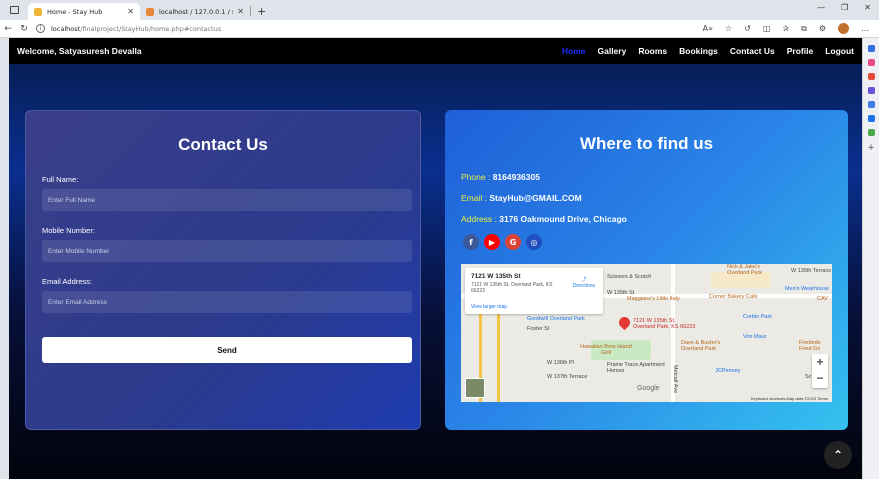 This screenshot has width=879, height=479. What do you see at coordinates (479, 219) in the screenshot?
I see `address-key: Address :` at bounding box center [479, 219].